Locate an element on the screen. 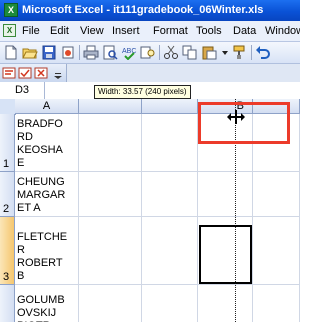 The height and width of the screenshot is (322, 320). student-name: GOLUMB OVSKIJ PIOTR is located at coordinates (41, 308).